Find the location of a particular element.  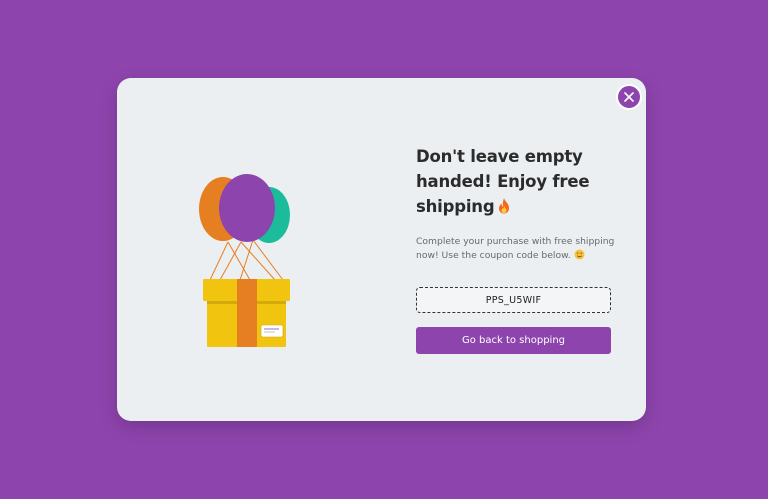

go-back-to-shopping-button: Go back to shopping is located at coordinates (513, 340).